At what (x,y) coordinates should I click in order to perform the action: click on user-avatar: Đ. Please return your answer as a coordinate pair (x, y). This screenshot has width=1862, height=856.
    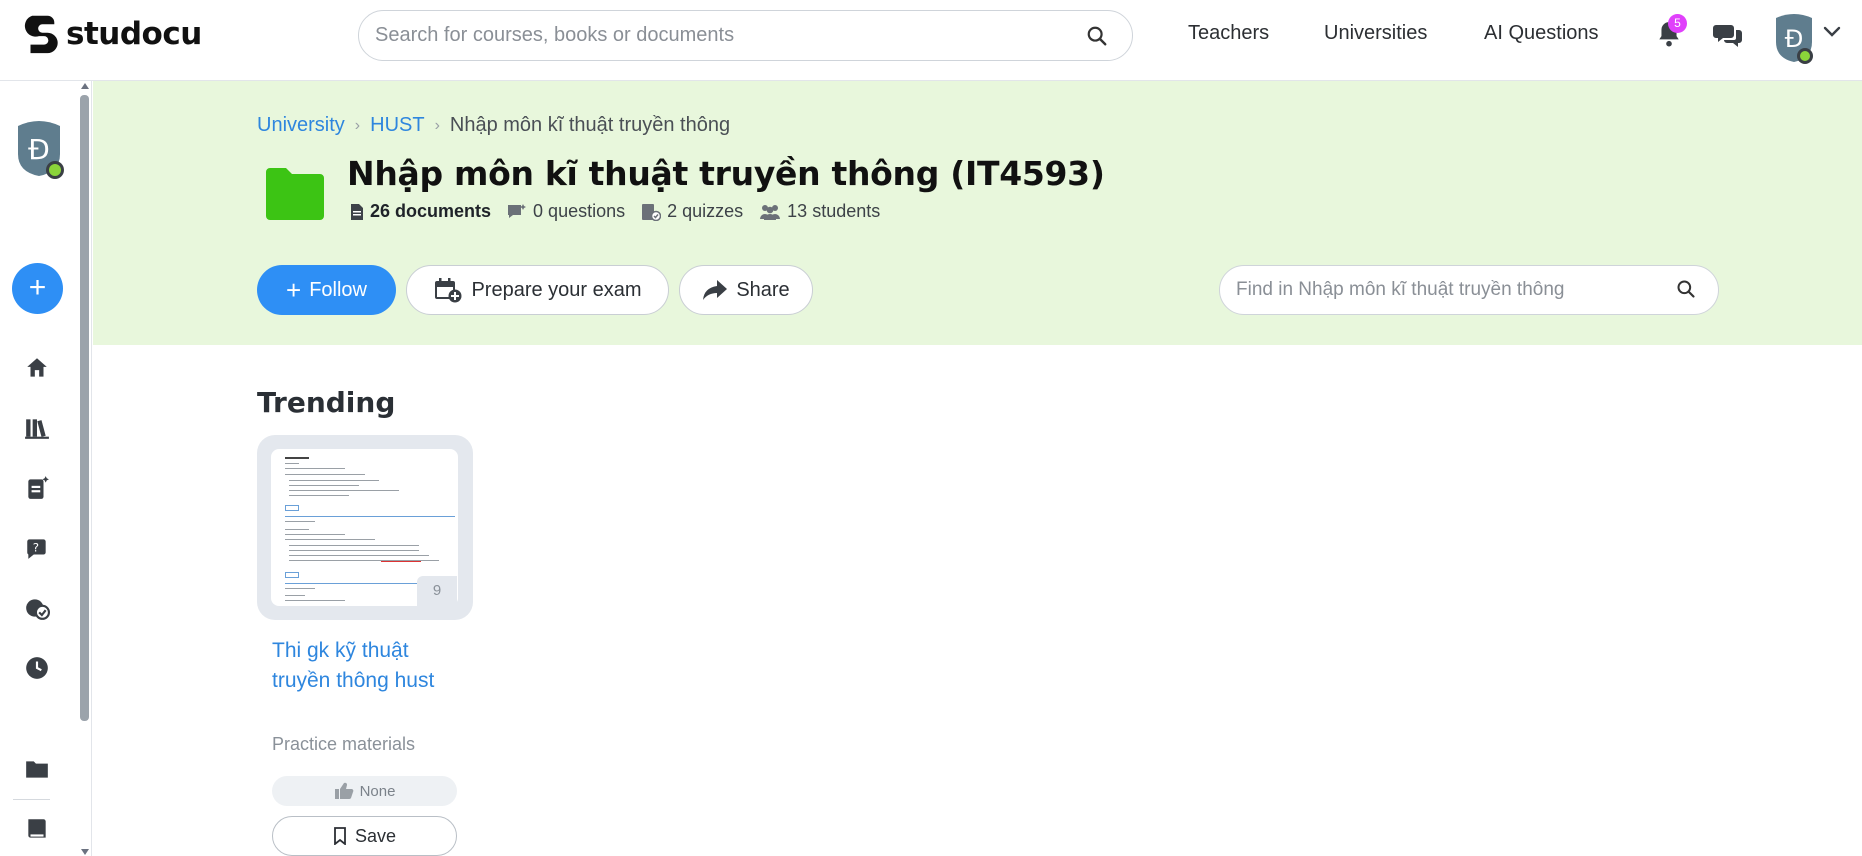
    Looking at the image, I should click on (1794, 41).